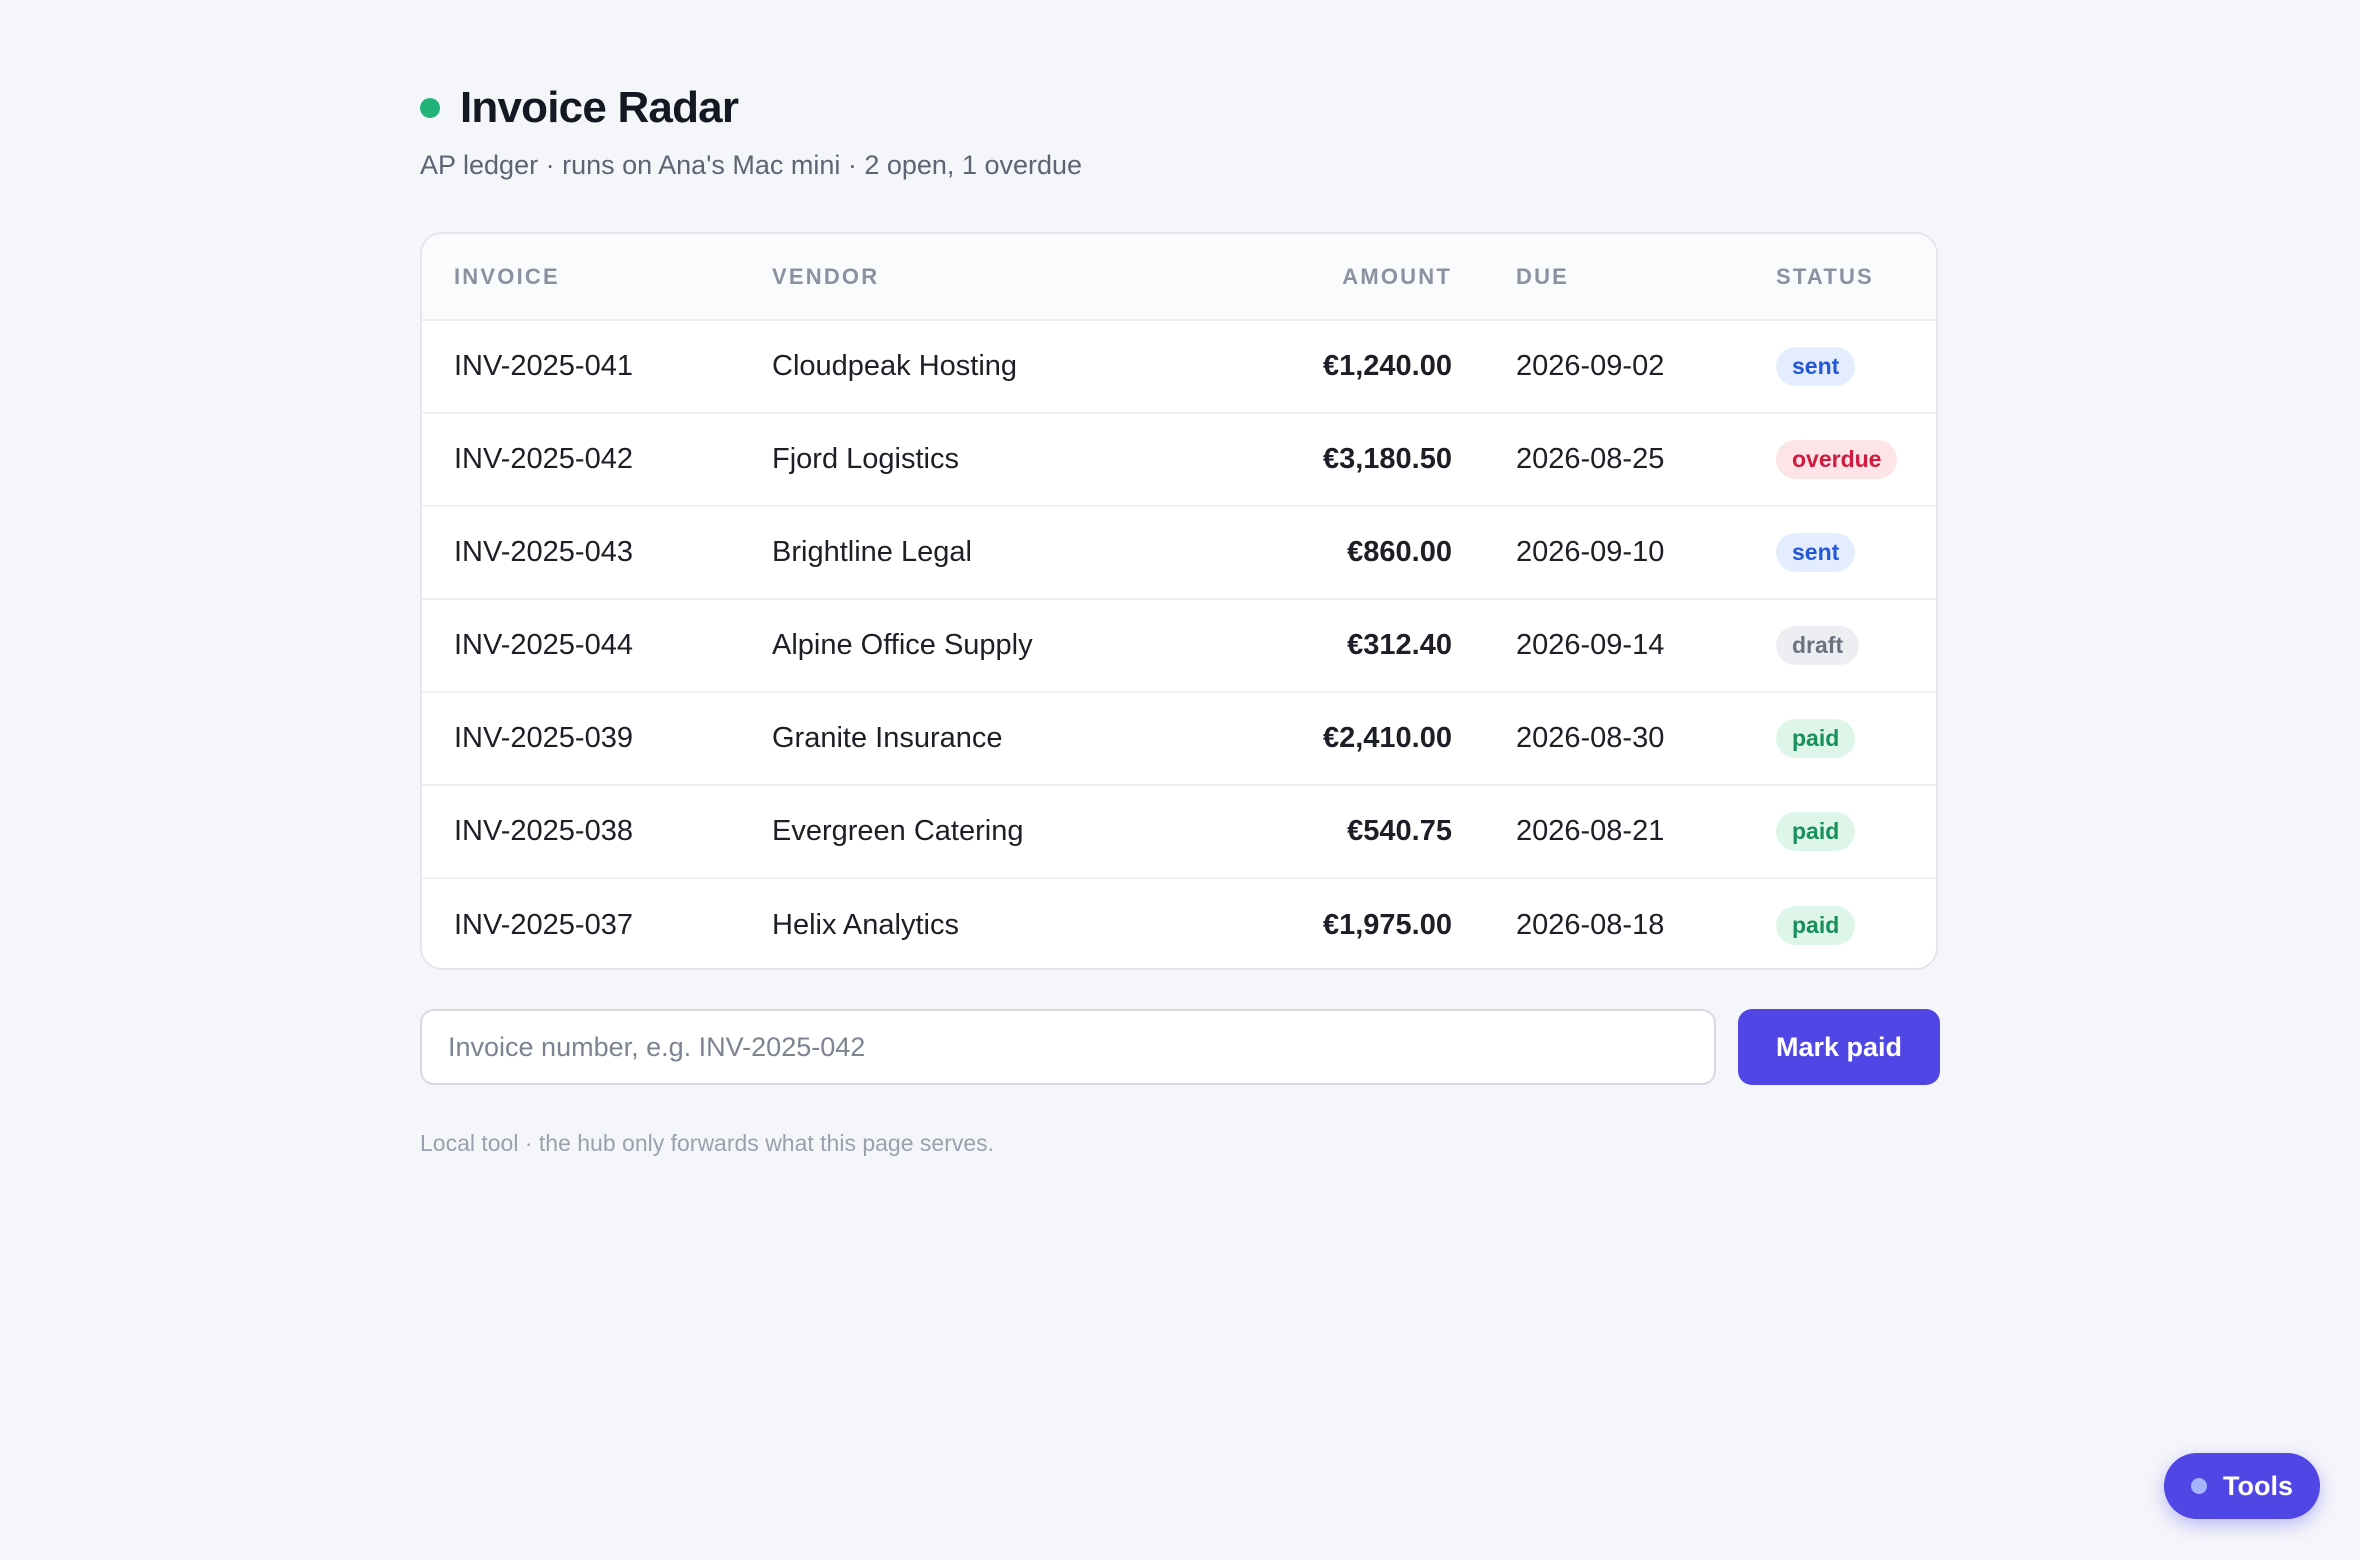 Image resolution: width=2360 pixels, height=1560 pixels. Describe the element at coordinates (597, 552) in the screenshot. I see `invoice-number: INV-2025-043` at that location.